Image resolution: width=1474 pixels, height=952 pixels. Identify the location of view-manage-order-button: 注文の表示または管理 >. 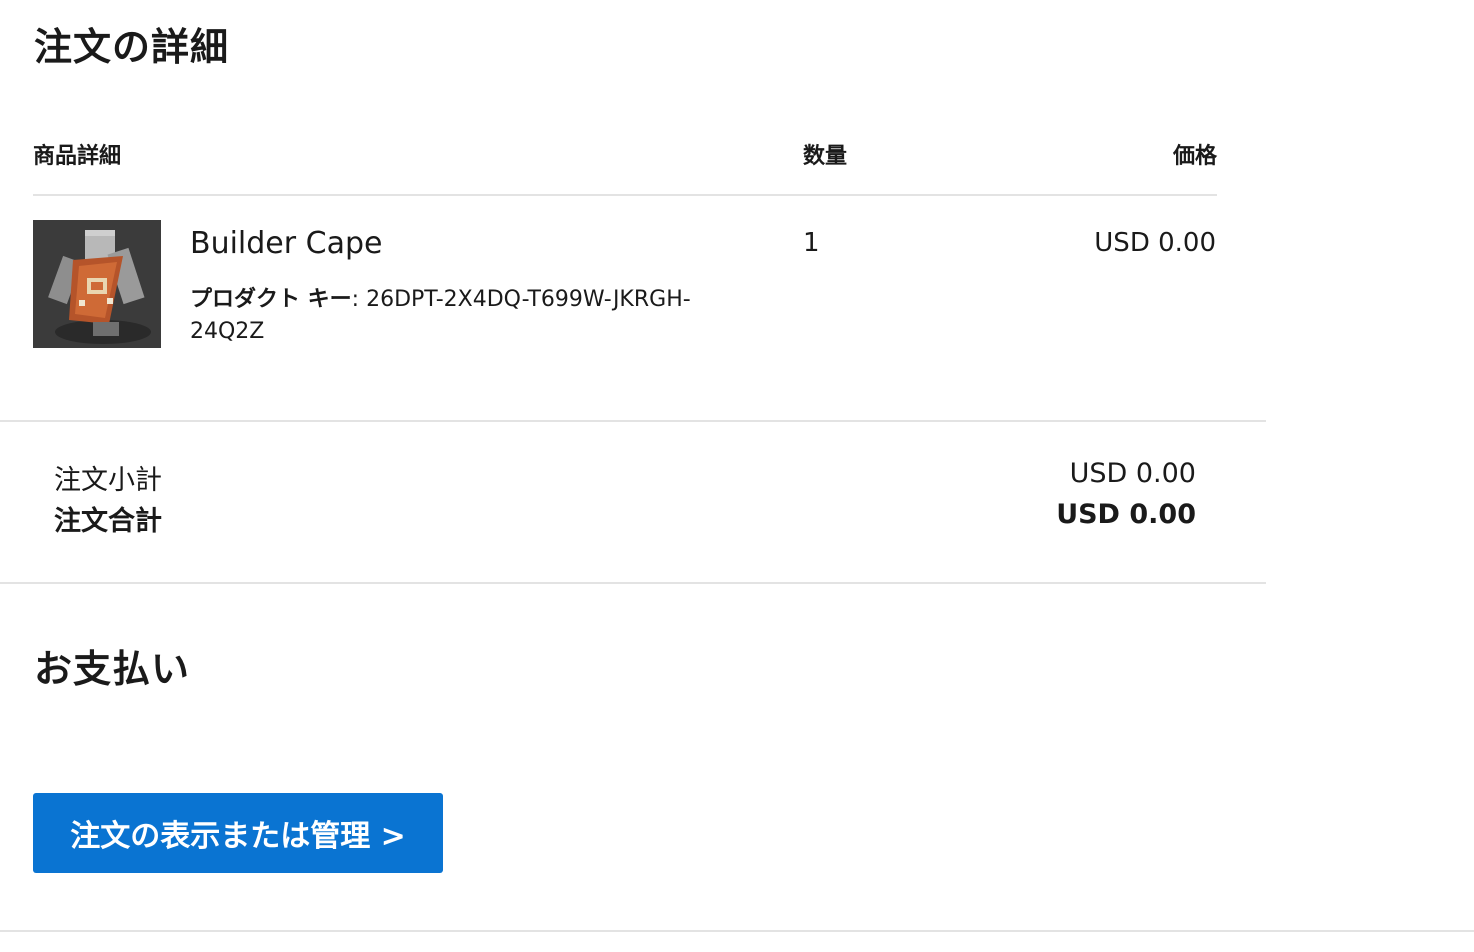
(238, 833).